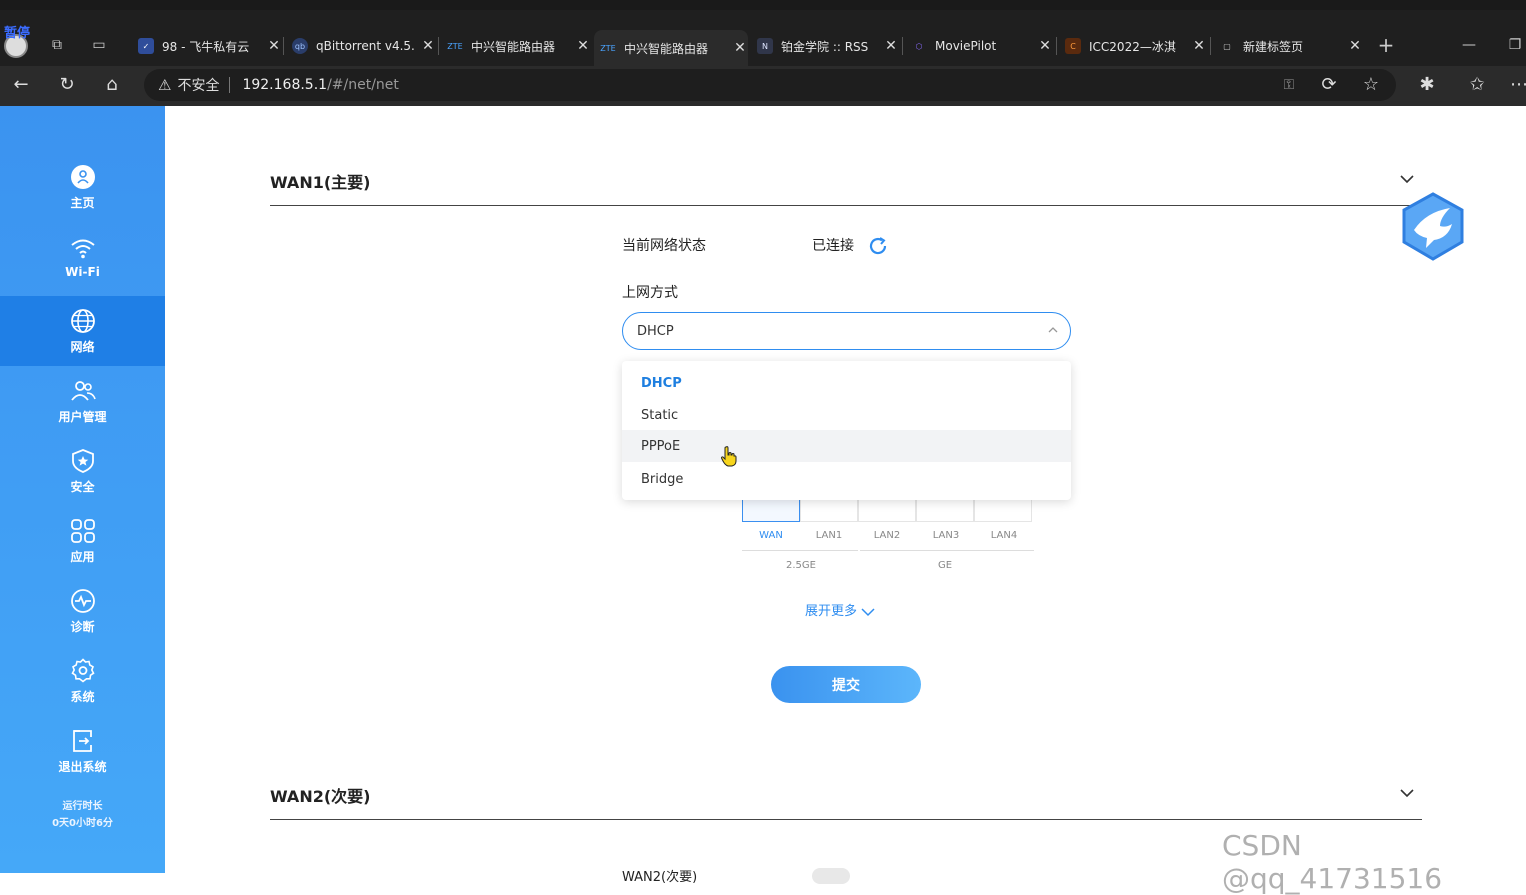 Image resolution: width=1526 pixels, height=895 pixels. I want to click on favorite-star-icon: ☆, so click(1371, 85).